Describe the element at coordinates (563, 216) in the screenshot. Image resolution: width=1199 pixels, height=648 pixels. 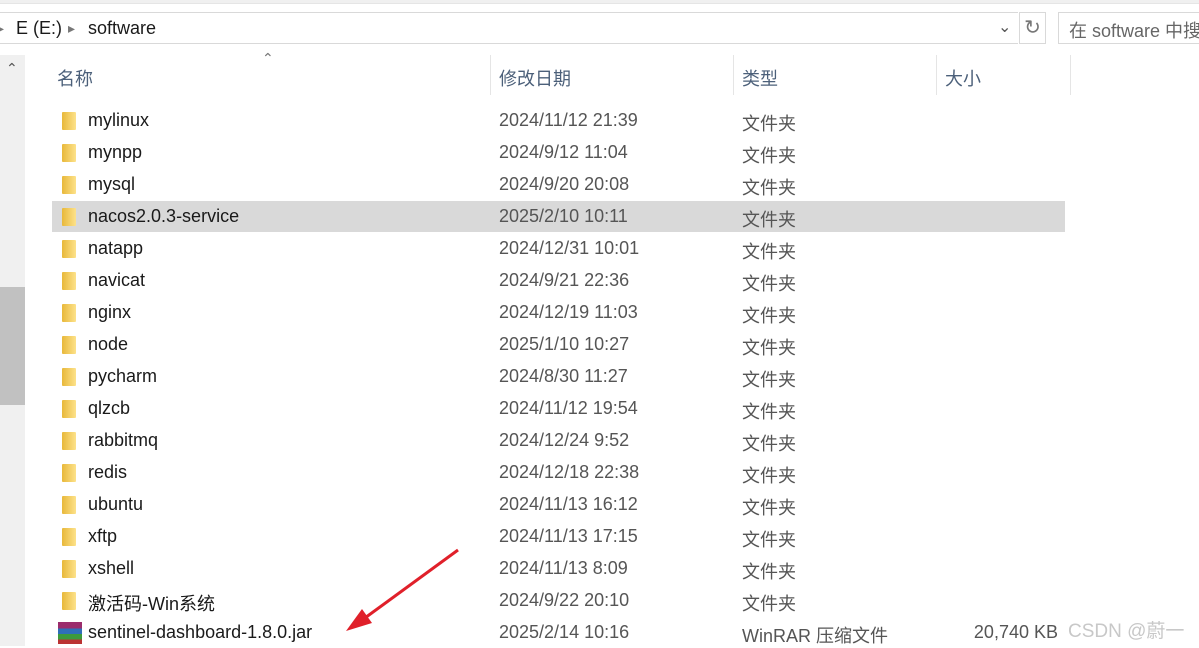
I see `modified-date: 2025/2/10 10:11` at that location.